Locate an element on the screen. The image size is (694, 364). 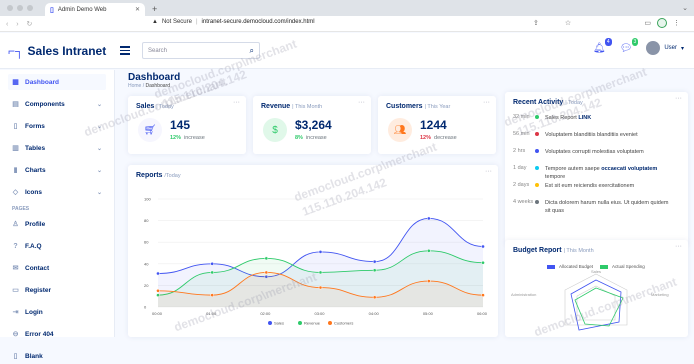
legend-label-sales: Sales is located at coordinates (279, 323).